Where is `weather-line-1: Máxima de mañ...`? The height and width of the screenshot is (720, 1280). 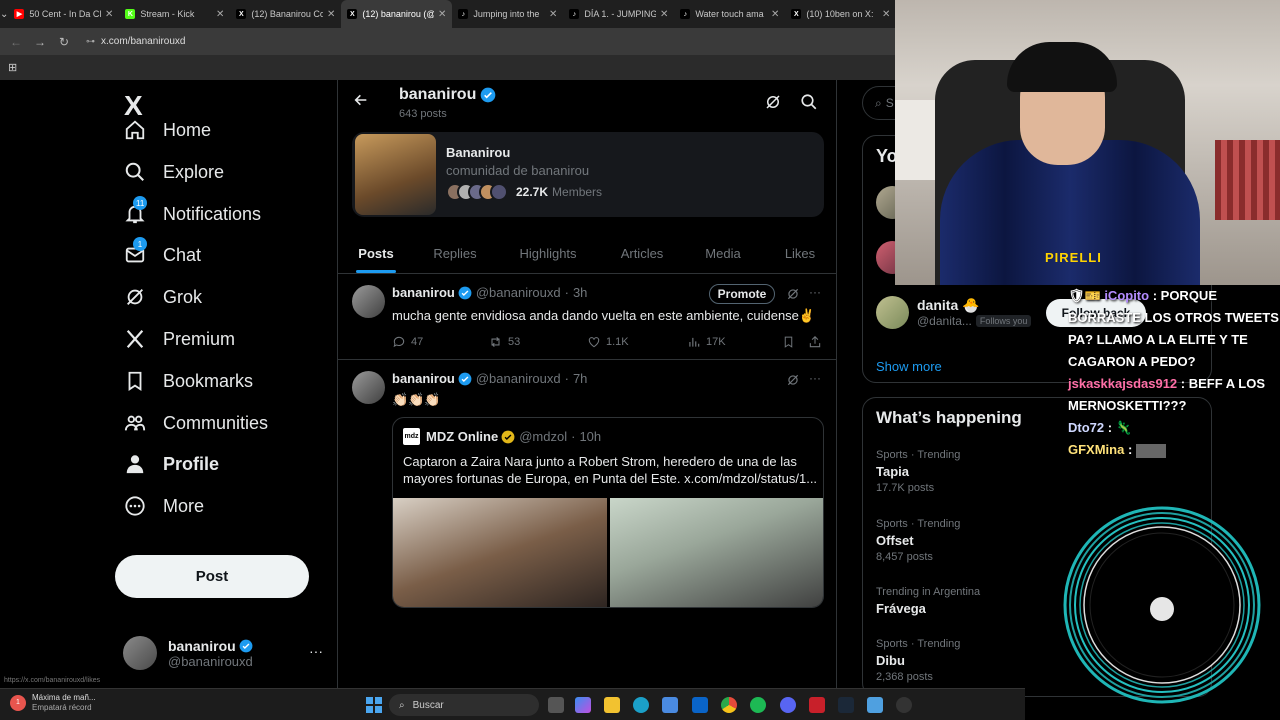 weather-line-1: Máxima de mañ... is located at coordinates (64, 697).